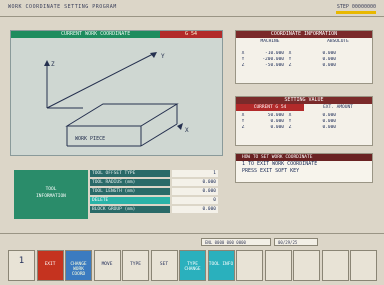  What do you see at coordinates (304, 66) in the screenshot?
I see `coordinate-row: Z -50.000 Z 0.000` at bounding box center [304, 66].